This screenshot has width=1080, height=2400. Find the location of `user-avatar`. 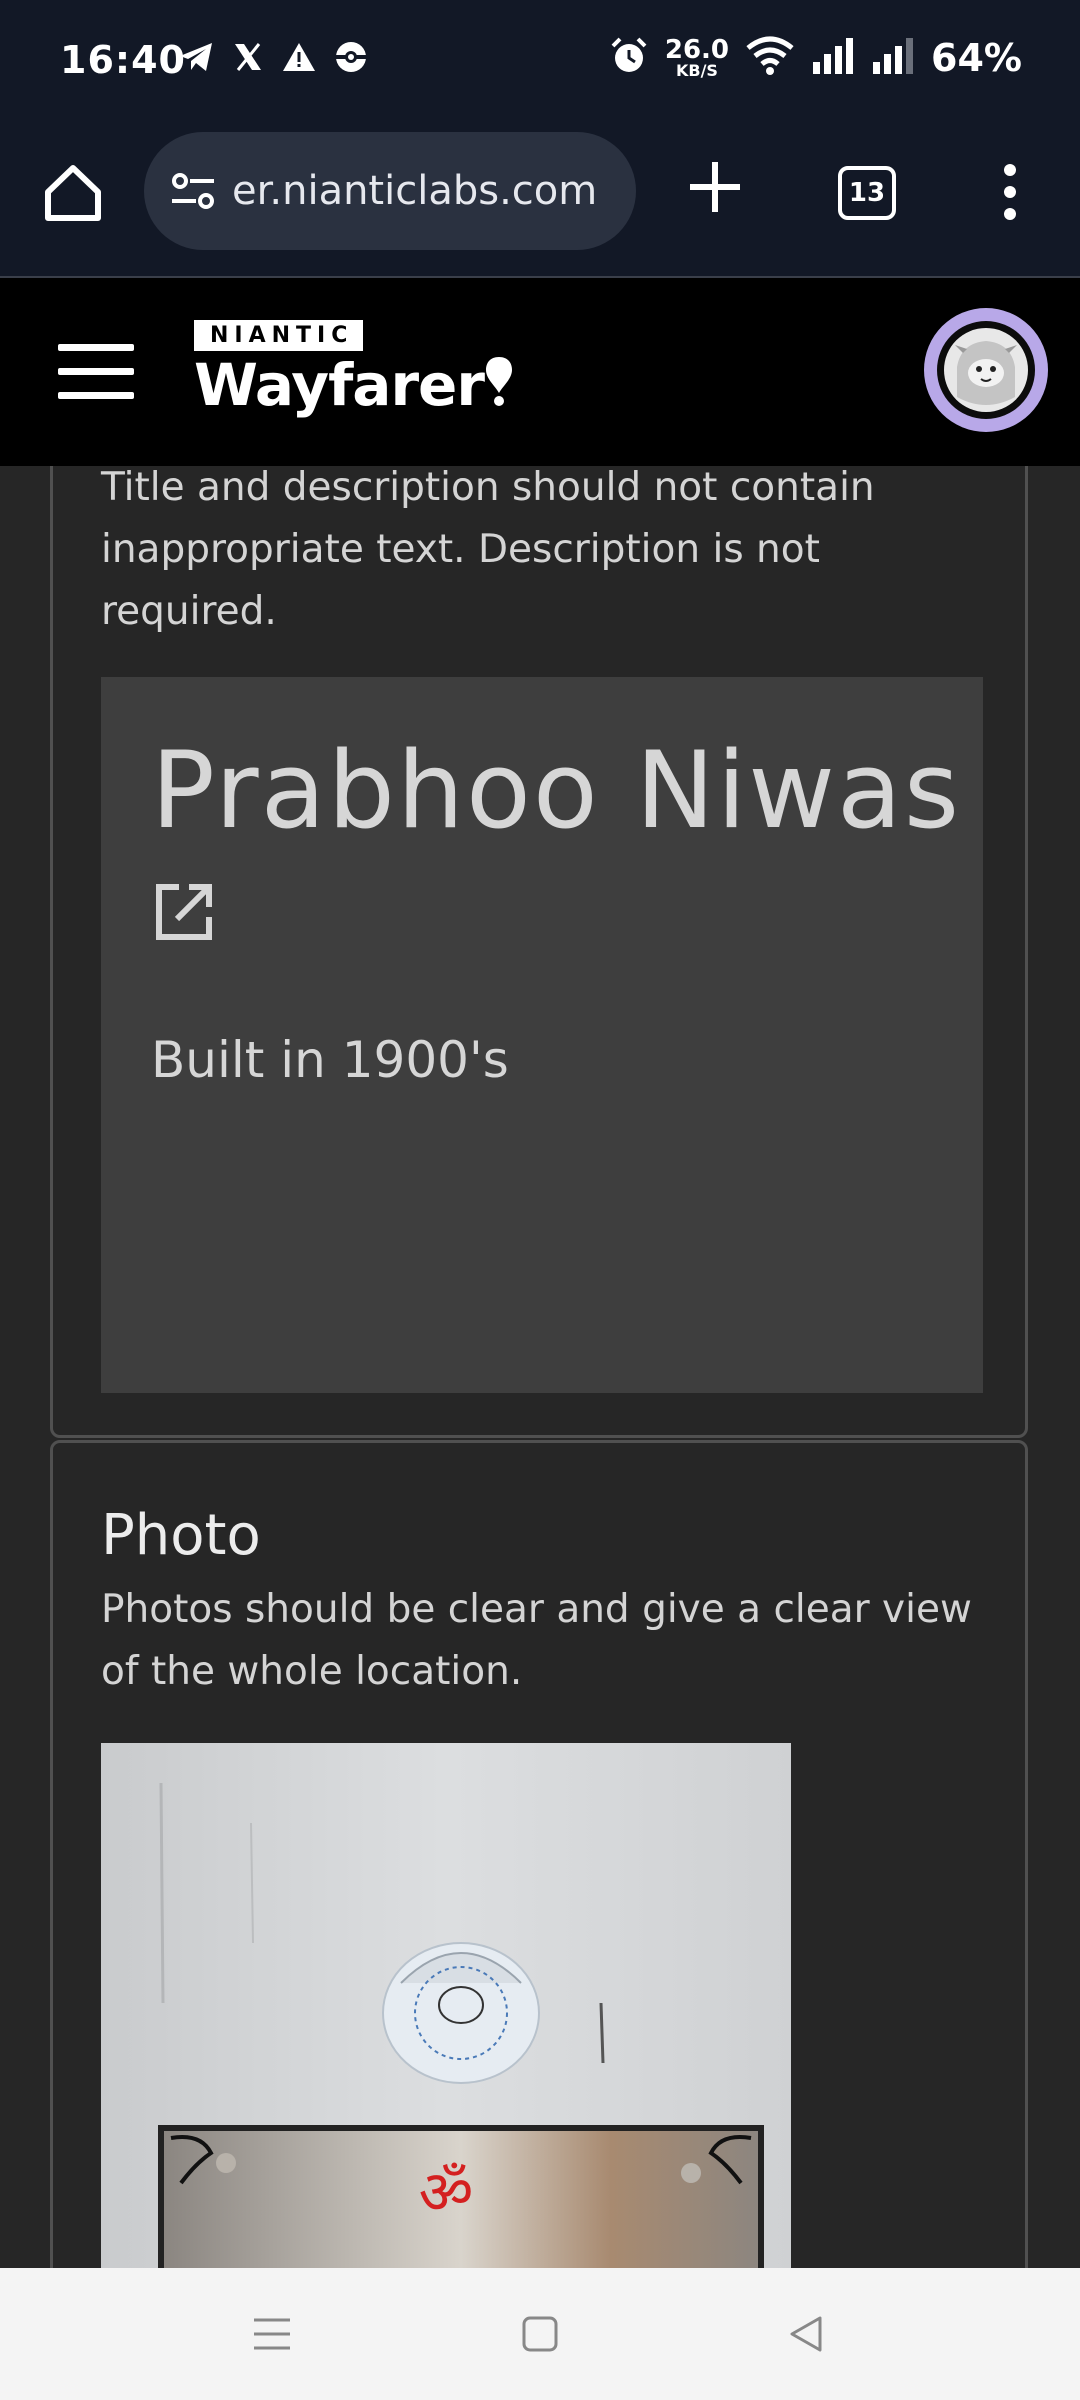

user-avatar is located at coordinates (986, 370).